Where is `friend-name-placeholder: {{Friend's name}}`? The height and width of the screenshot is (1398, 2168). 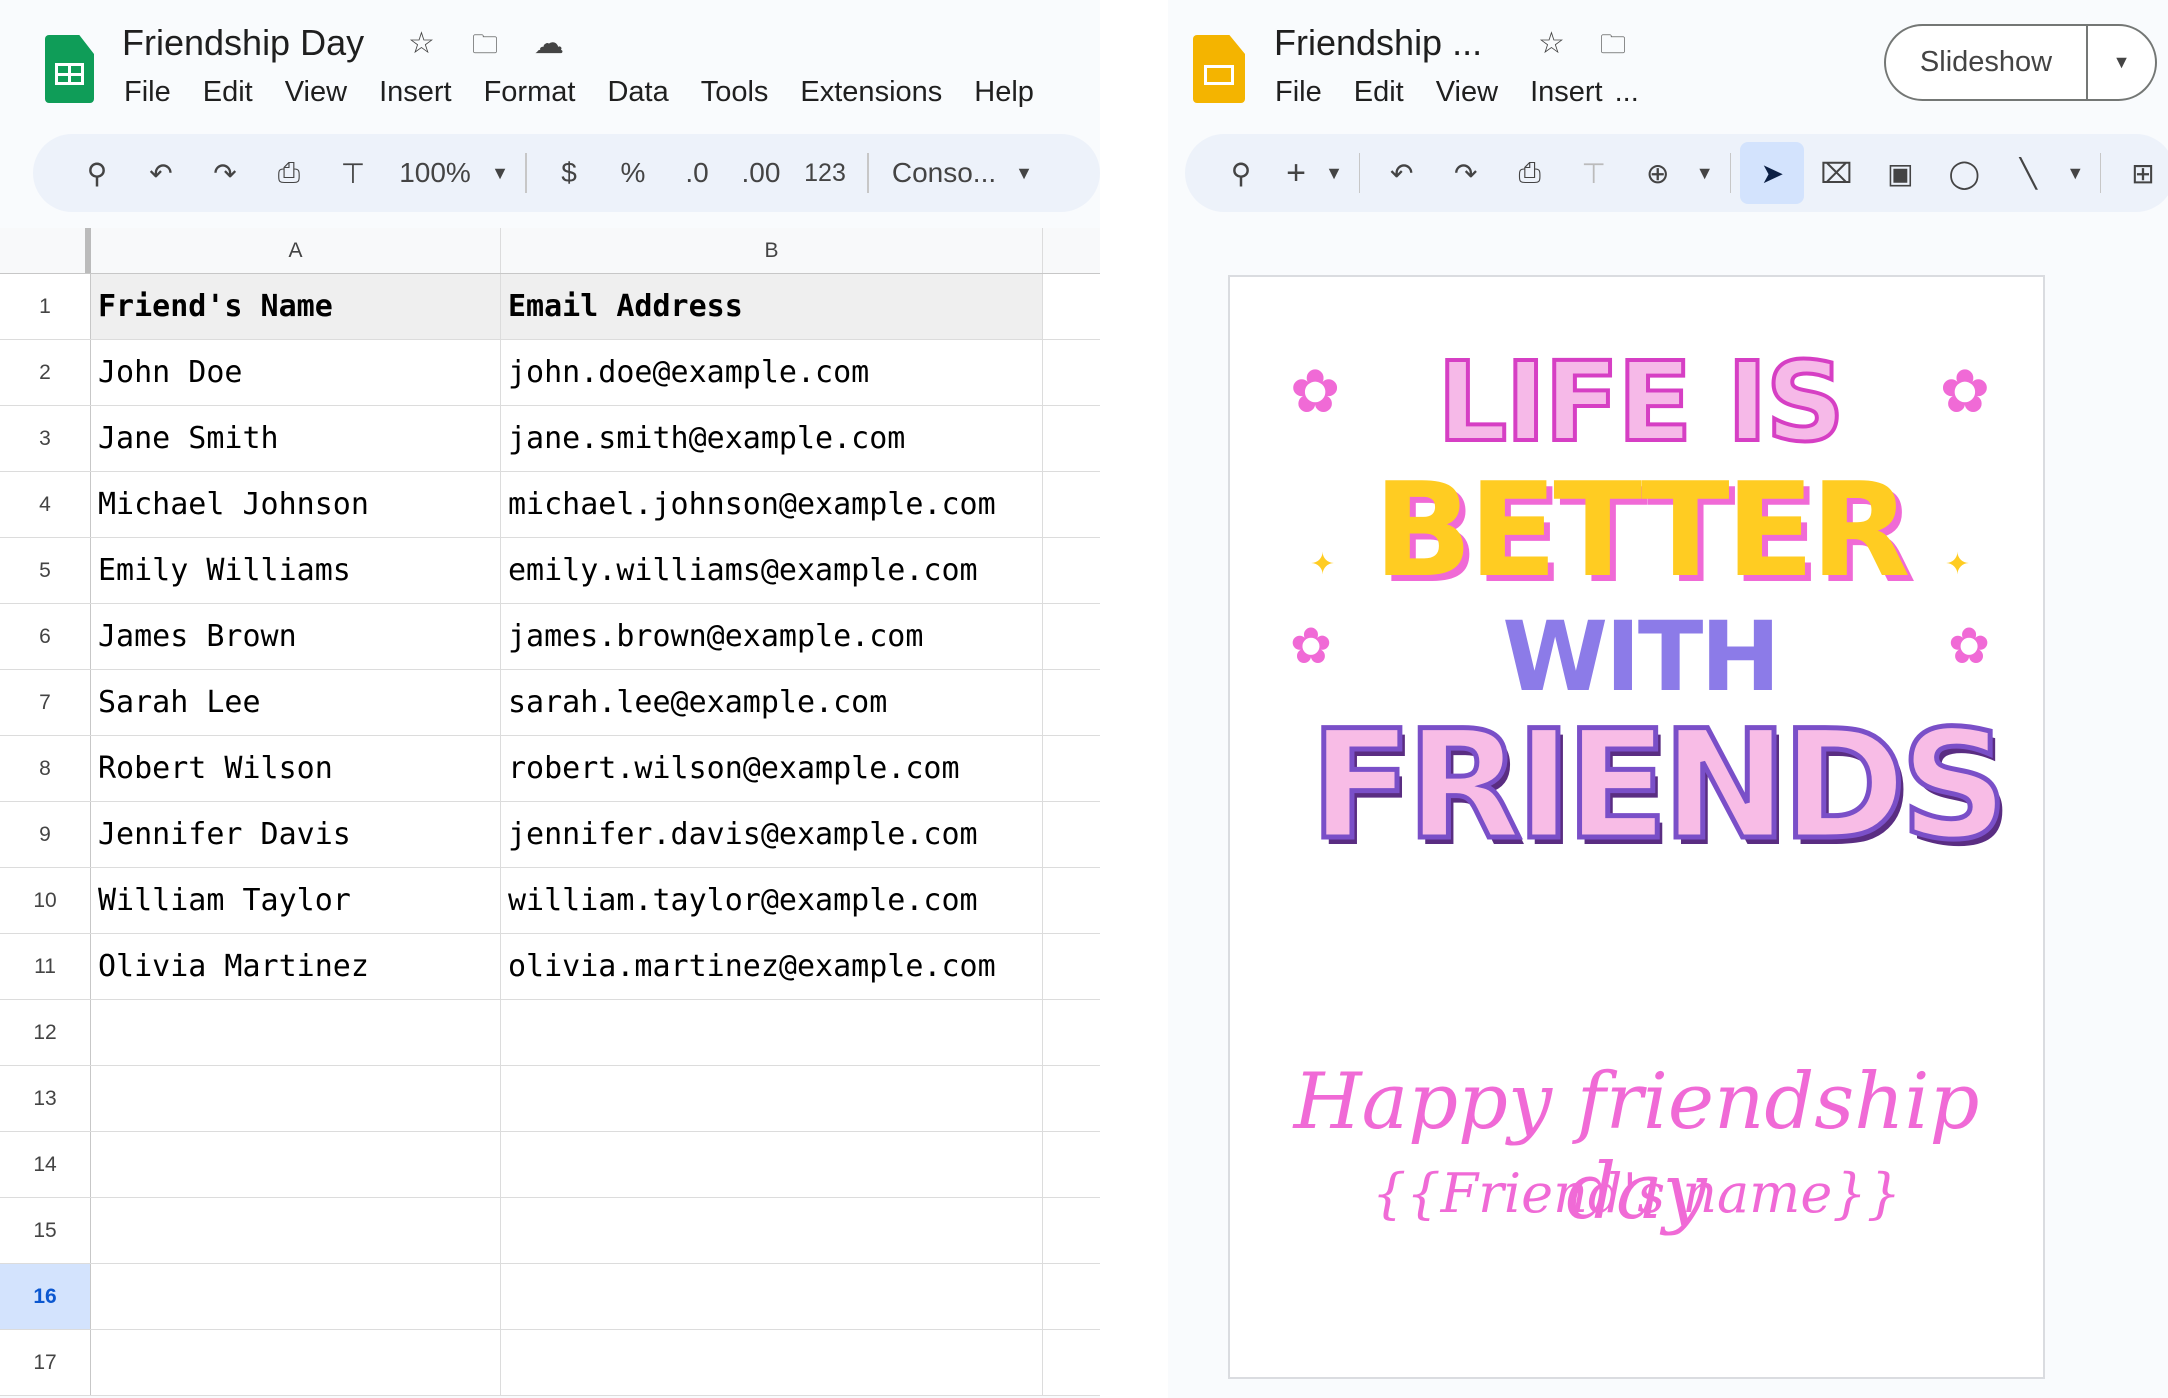 friend-name-placeholder: {{Friend's name}} is located at coordinates (1636, 1193).